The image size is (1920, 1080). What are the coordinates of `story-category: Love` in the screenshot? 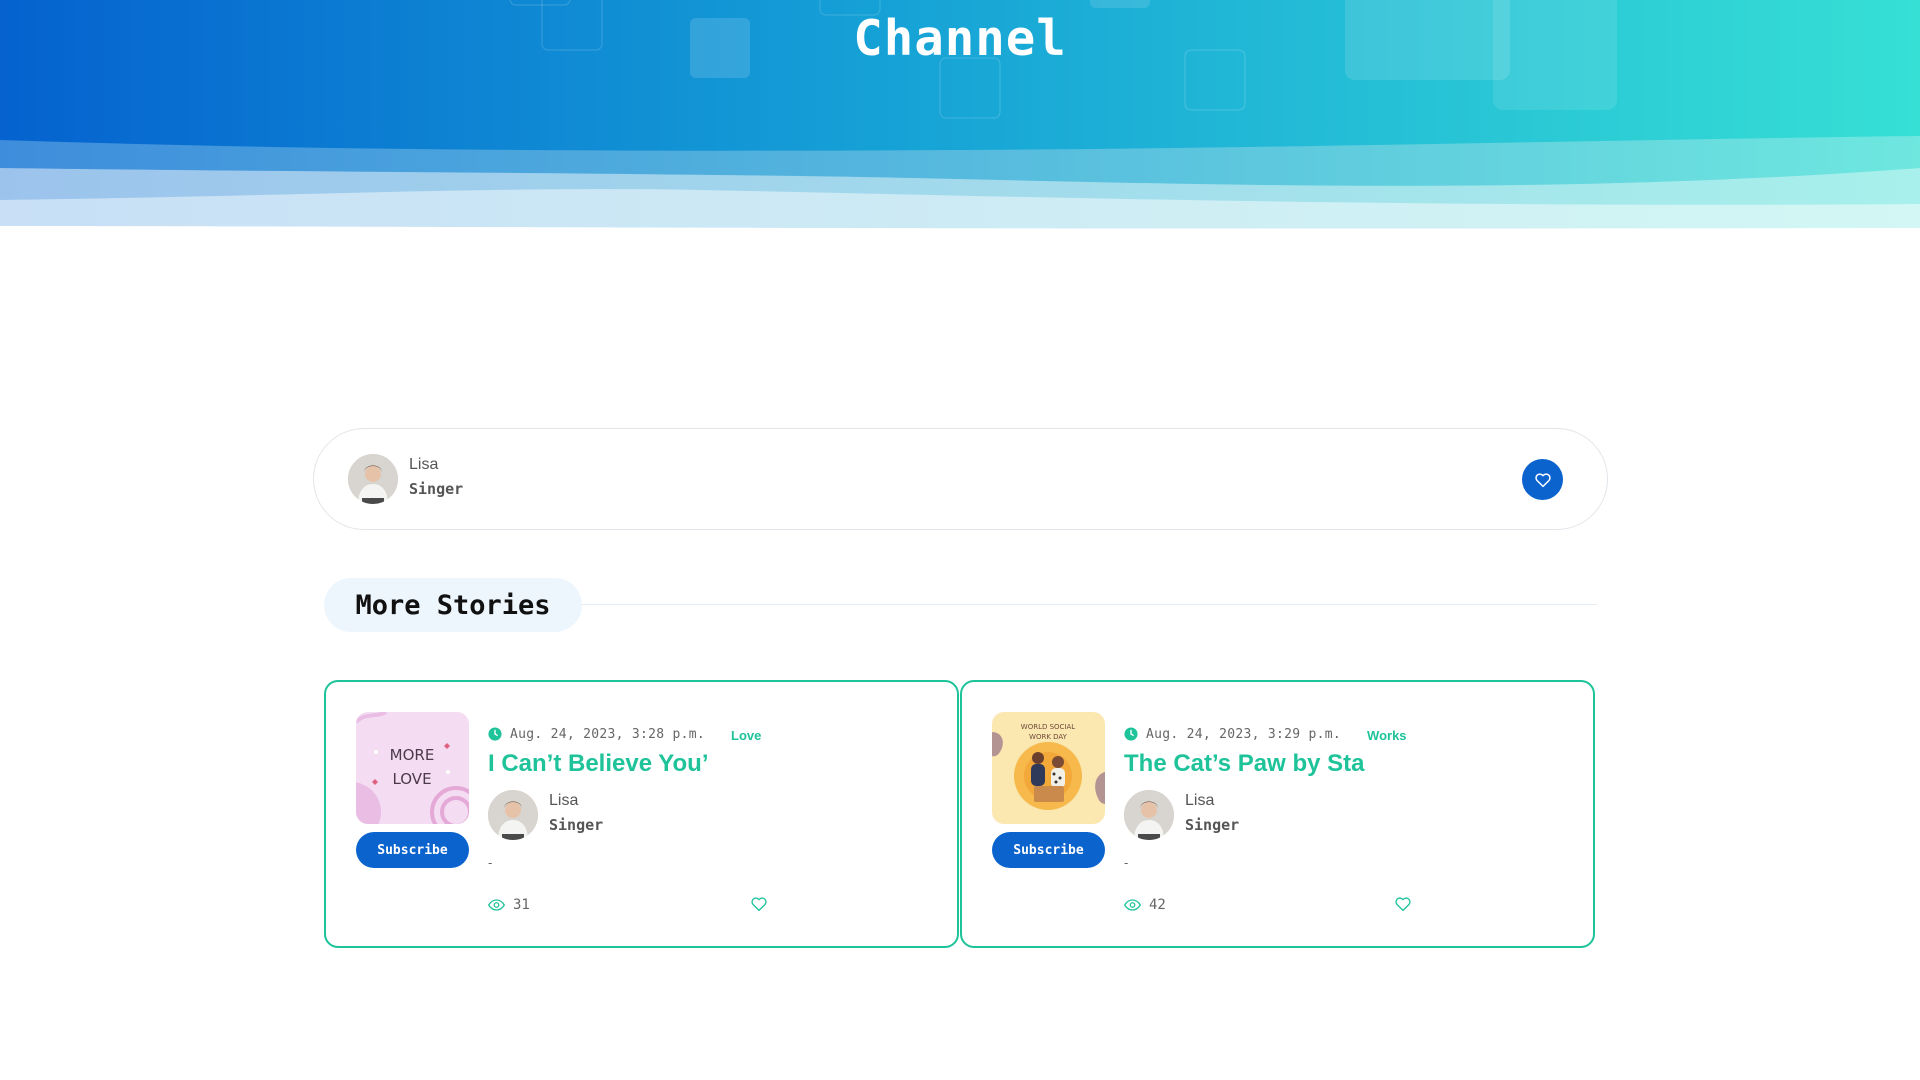 It's located at (746, 735).